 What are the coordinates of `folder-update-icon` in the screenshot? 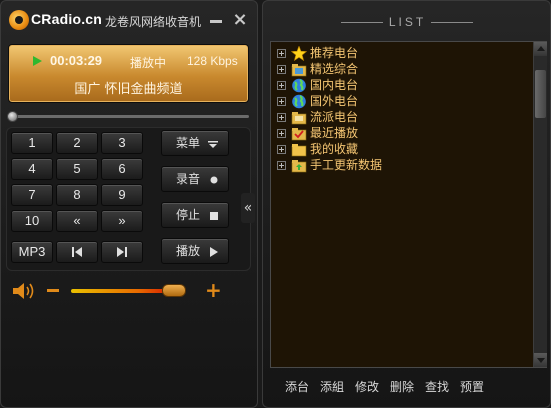 It's located at (299, 165).